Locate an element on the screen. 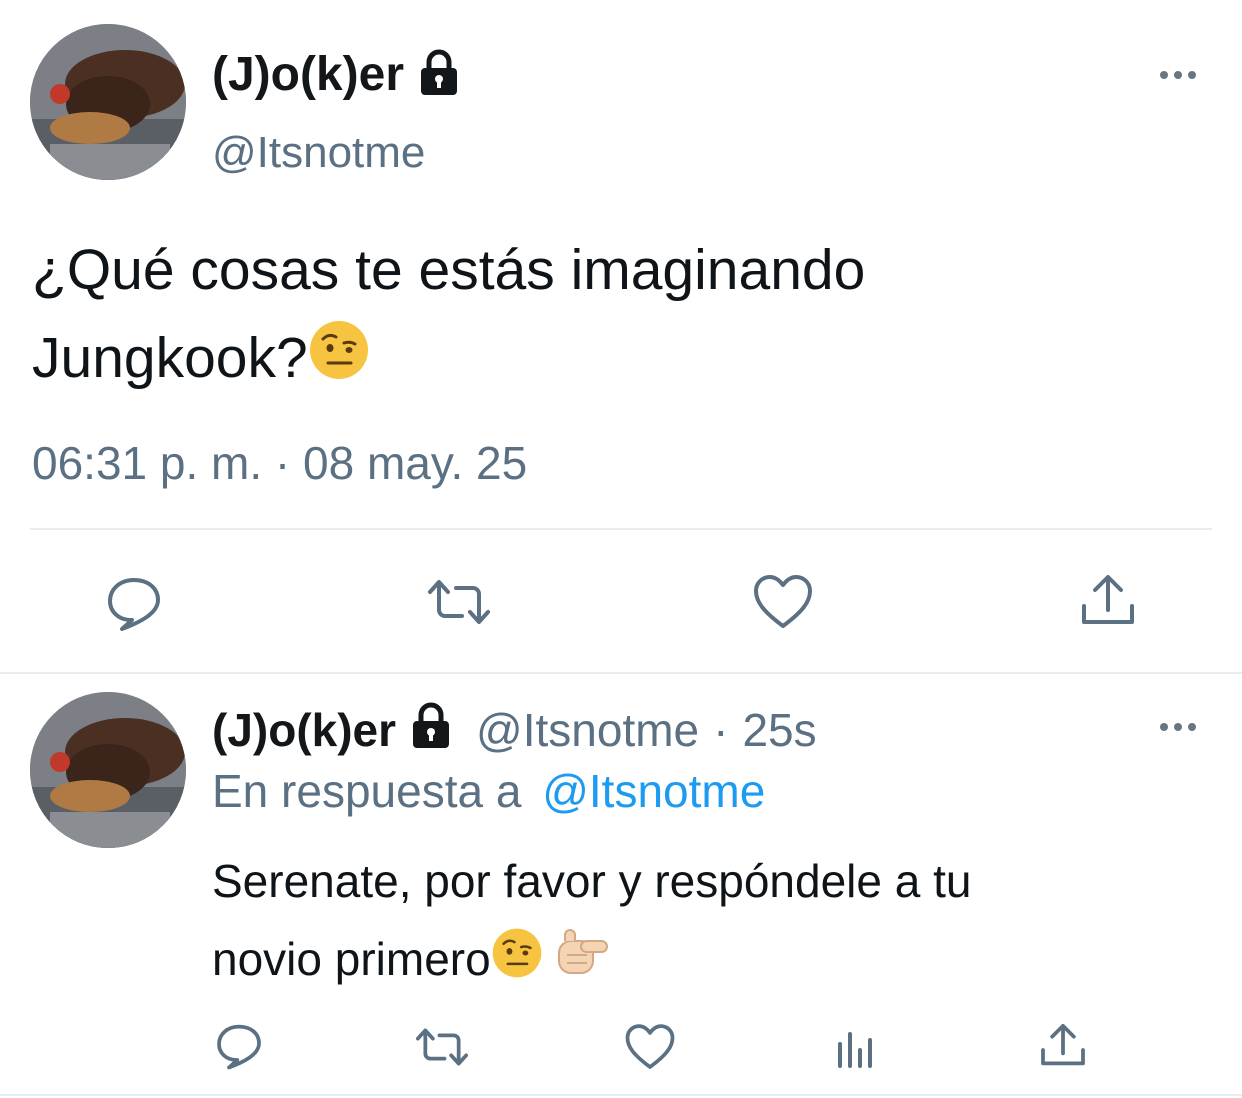  tweet-text: ¿Qué cosas te estás imaginando Jungkook? is located at coordinates (448, 316).